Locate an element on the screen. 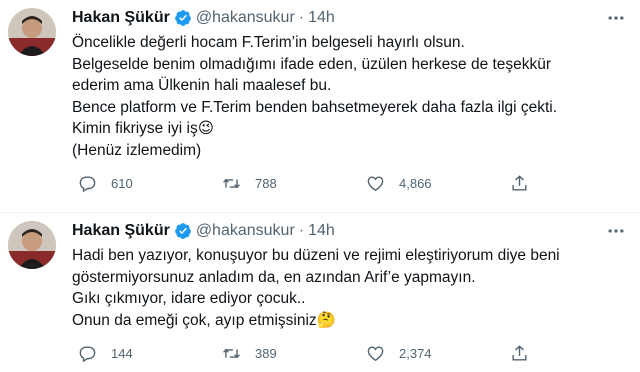 The height and width of the screenshot is (372, 640). like-button: 2,374 is located at coordinates (399, 353).